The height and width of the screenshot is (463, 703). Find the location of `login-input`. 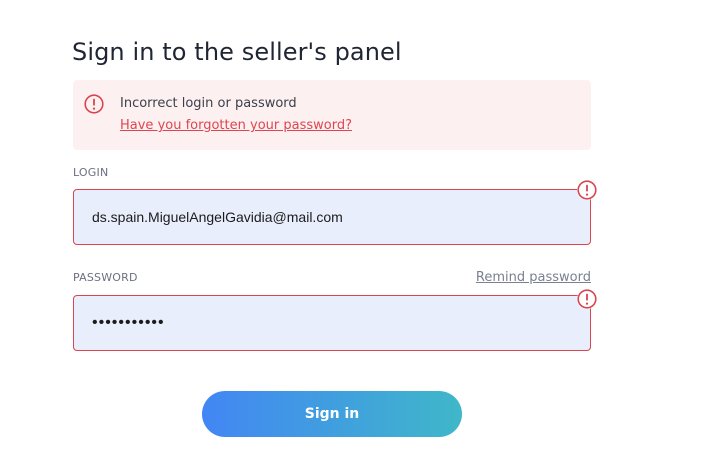

login-input is located at coordinates (332, 217).